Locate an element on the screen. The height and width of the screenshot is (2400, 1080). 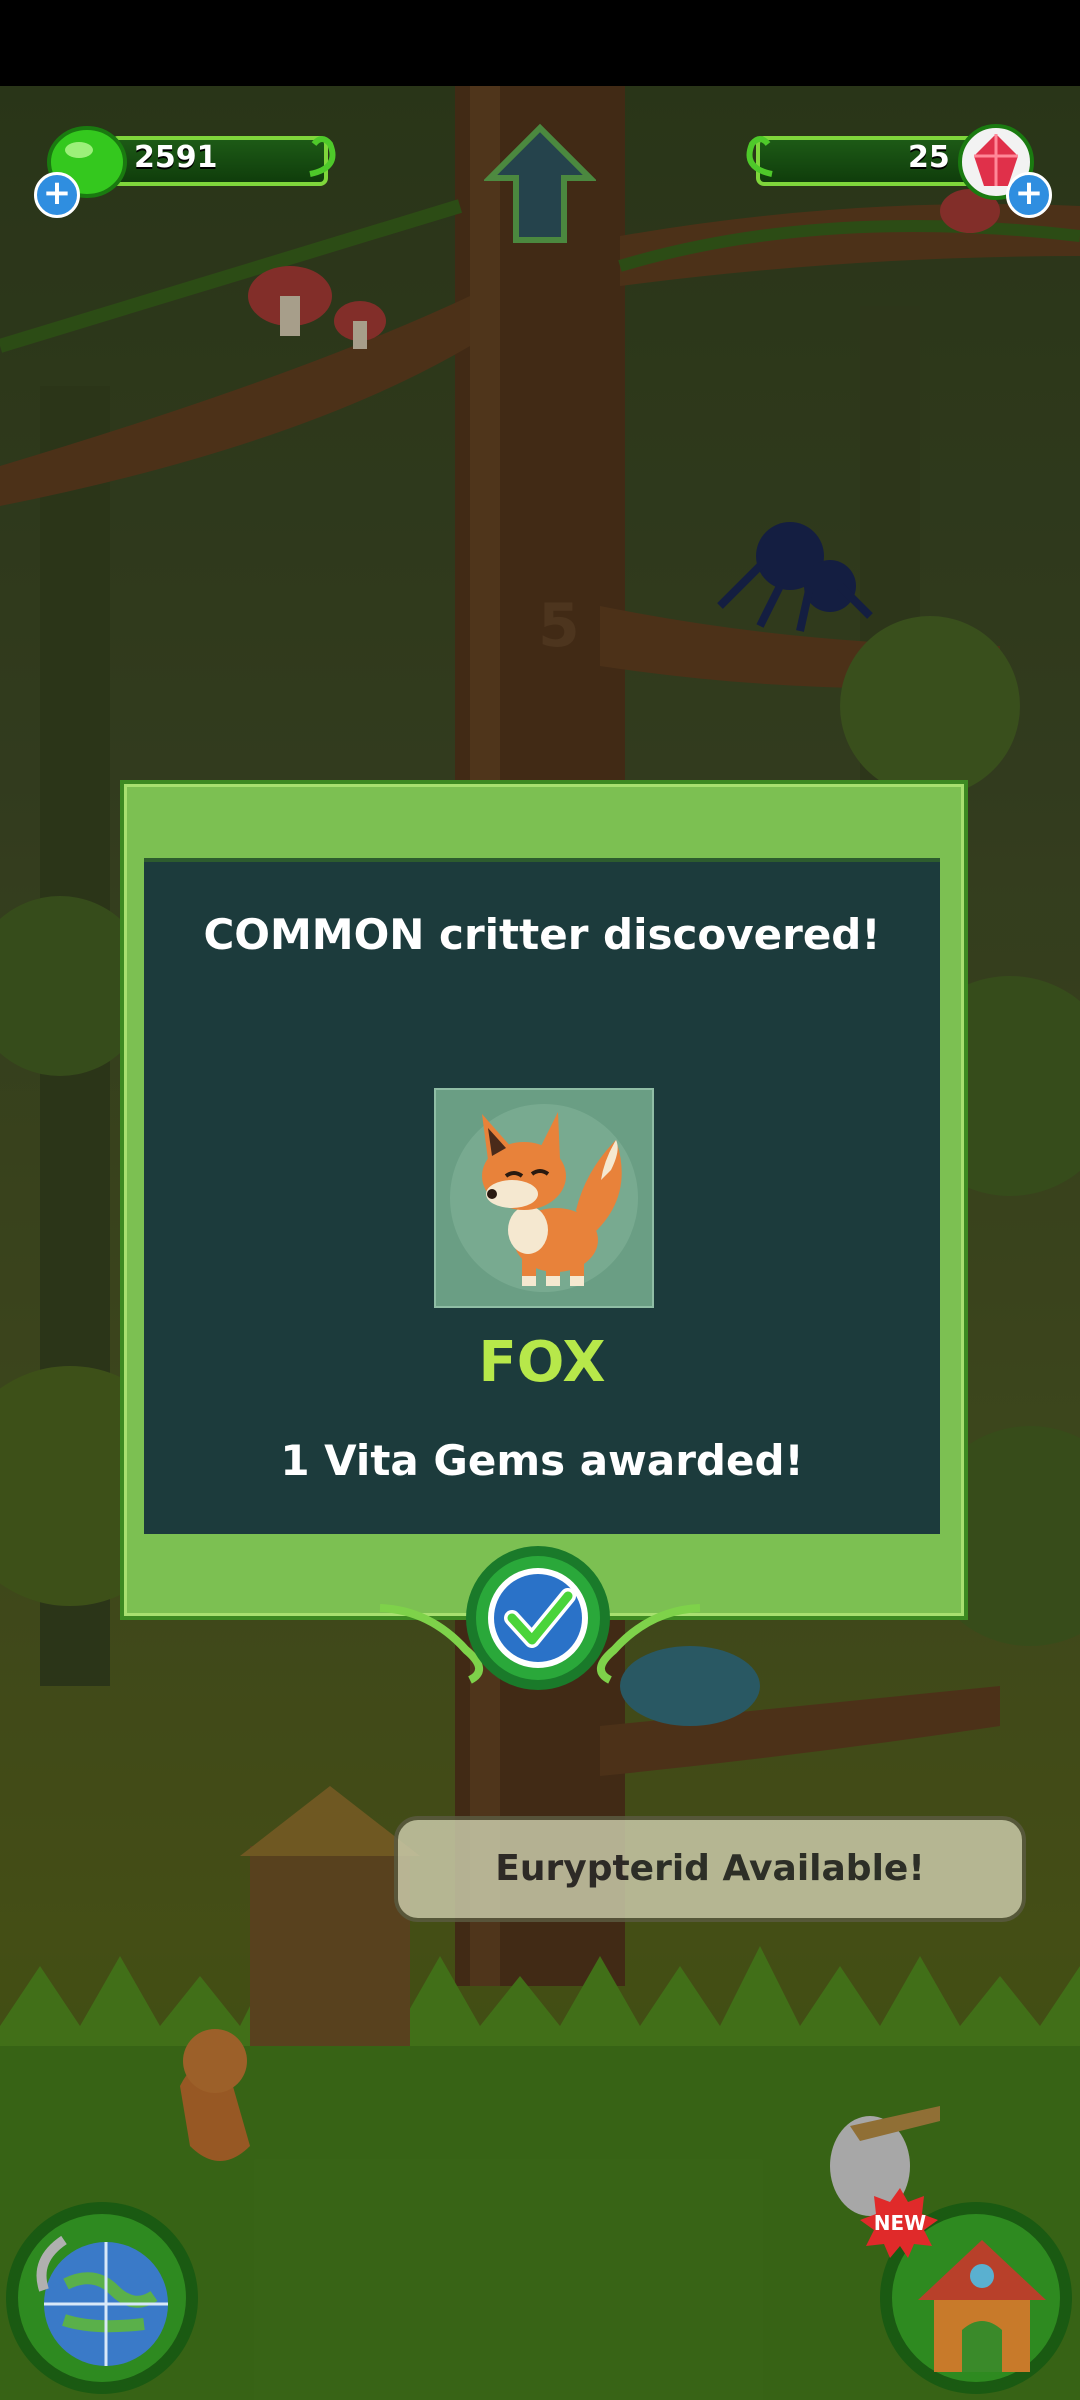
gem-currency-value: 25 is located at coordinates (929, 157).